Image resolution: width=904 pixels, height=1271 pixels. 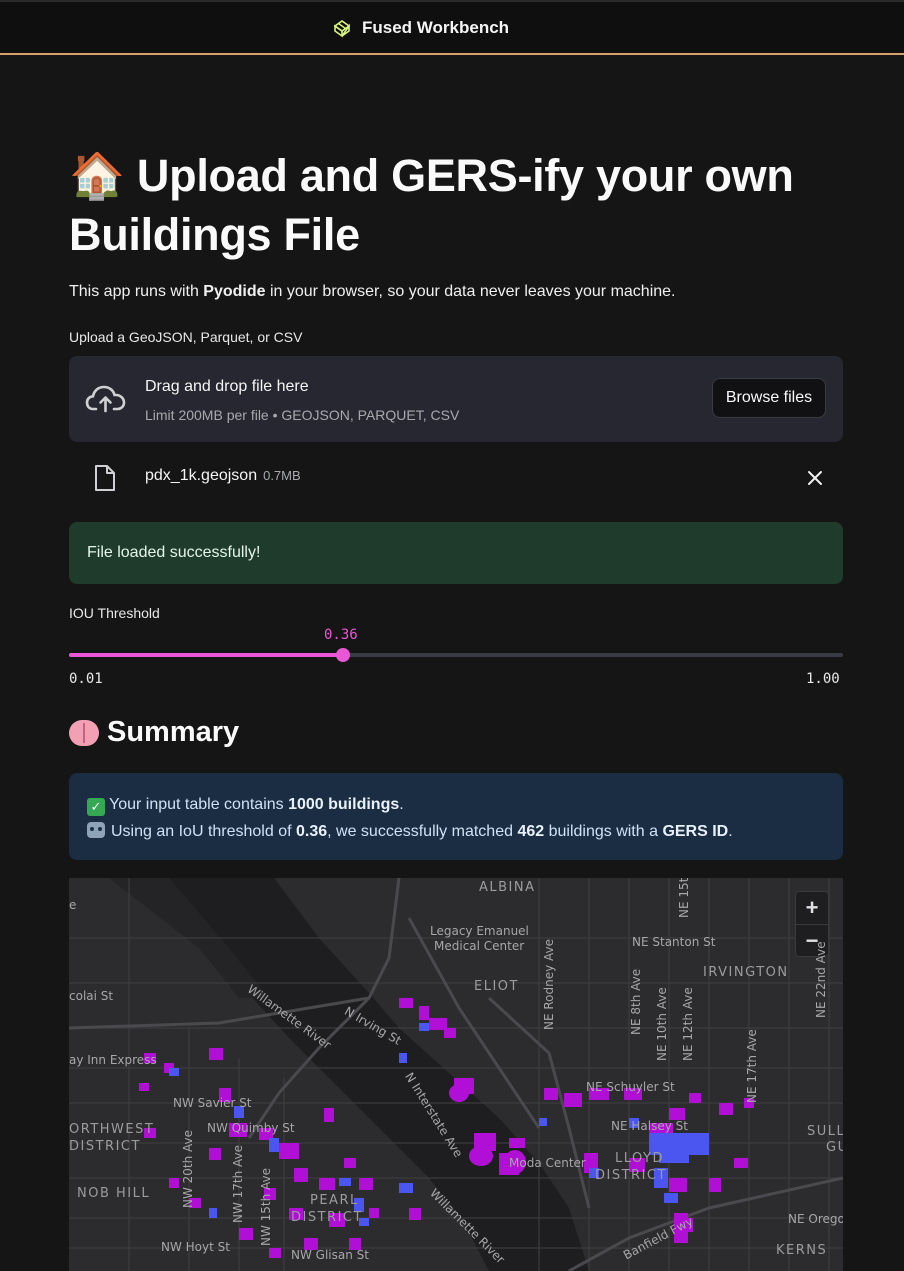 What do you see at coordinates (549, 984) in the screenshot?
I see `map-label-rodney: NE Rodney Ave` at bounding box center [549, 984].